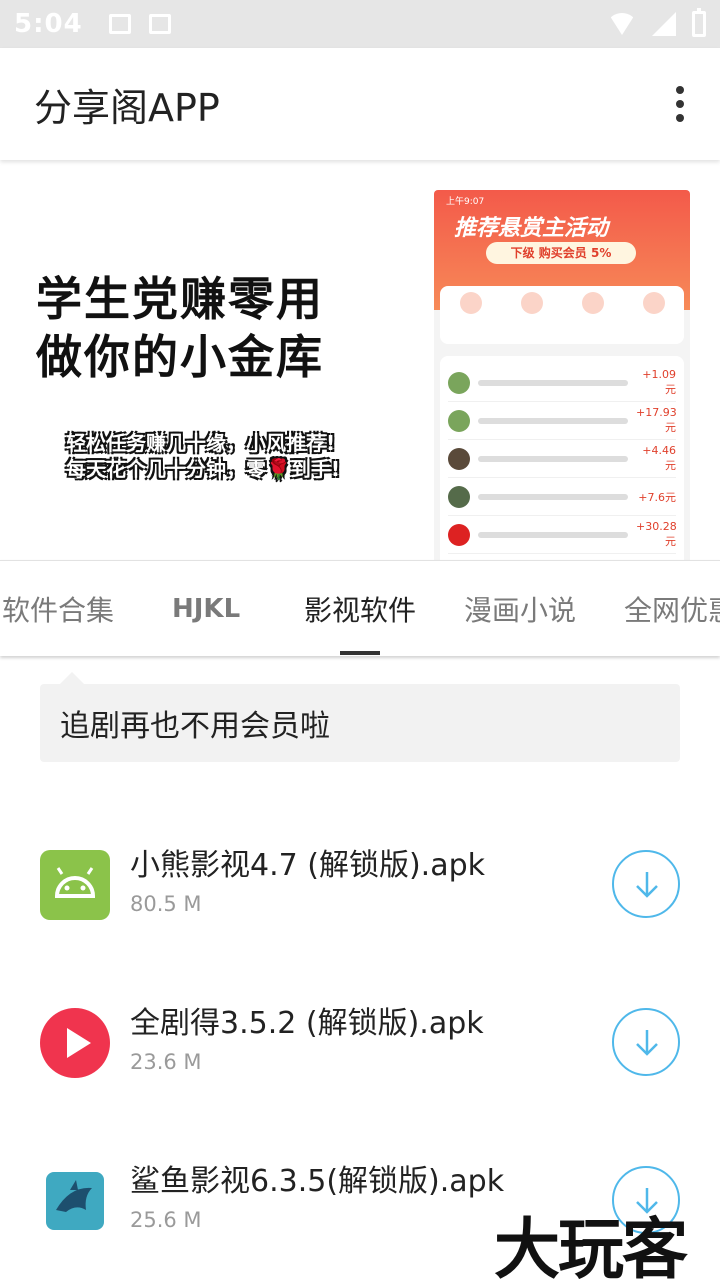 This screenshot has height=1280, width=720. Describe the element at coordinates (201, 443) in the screenshot. I see `banner-sub-line1: 轻松任务赚几十缘，小风推荐!` at that location.